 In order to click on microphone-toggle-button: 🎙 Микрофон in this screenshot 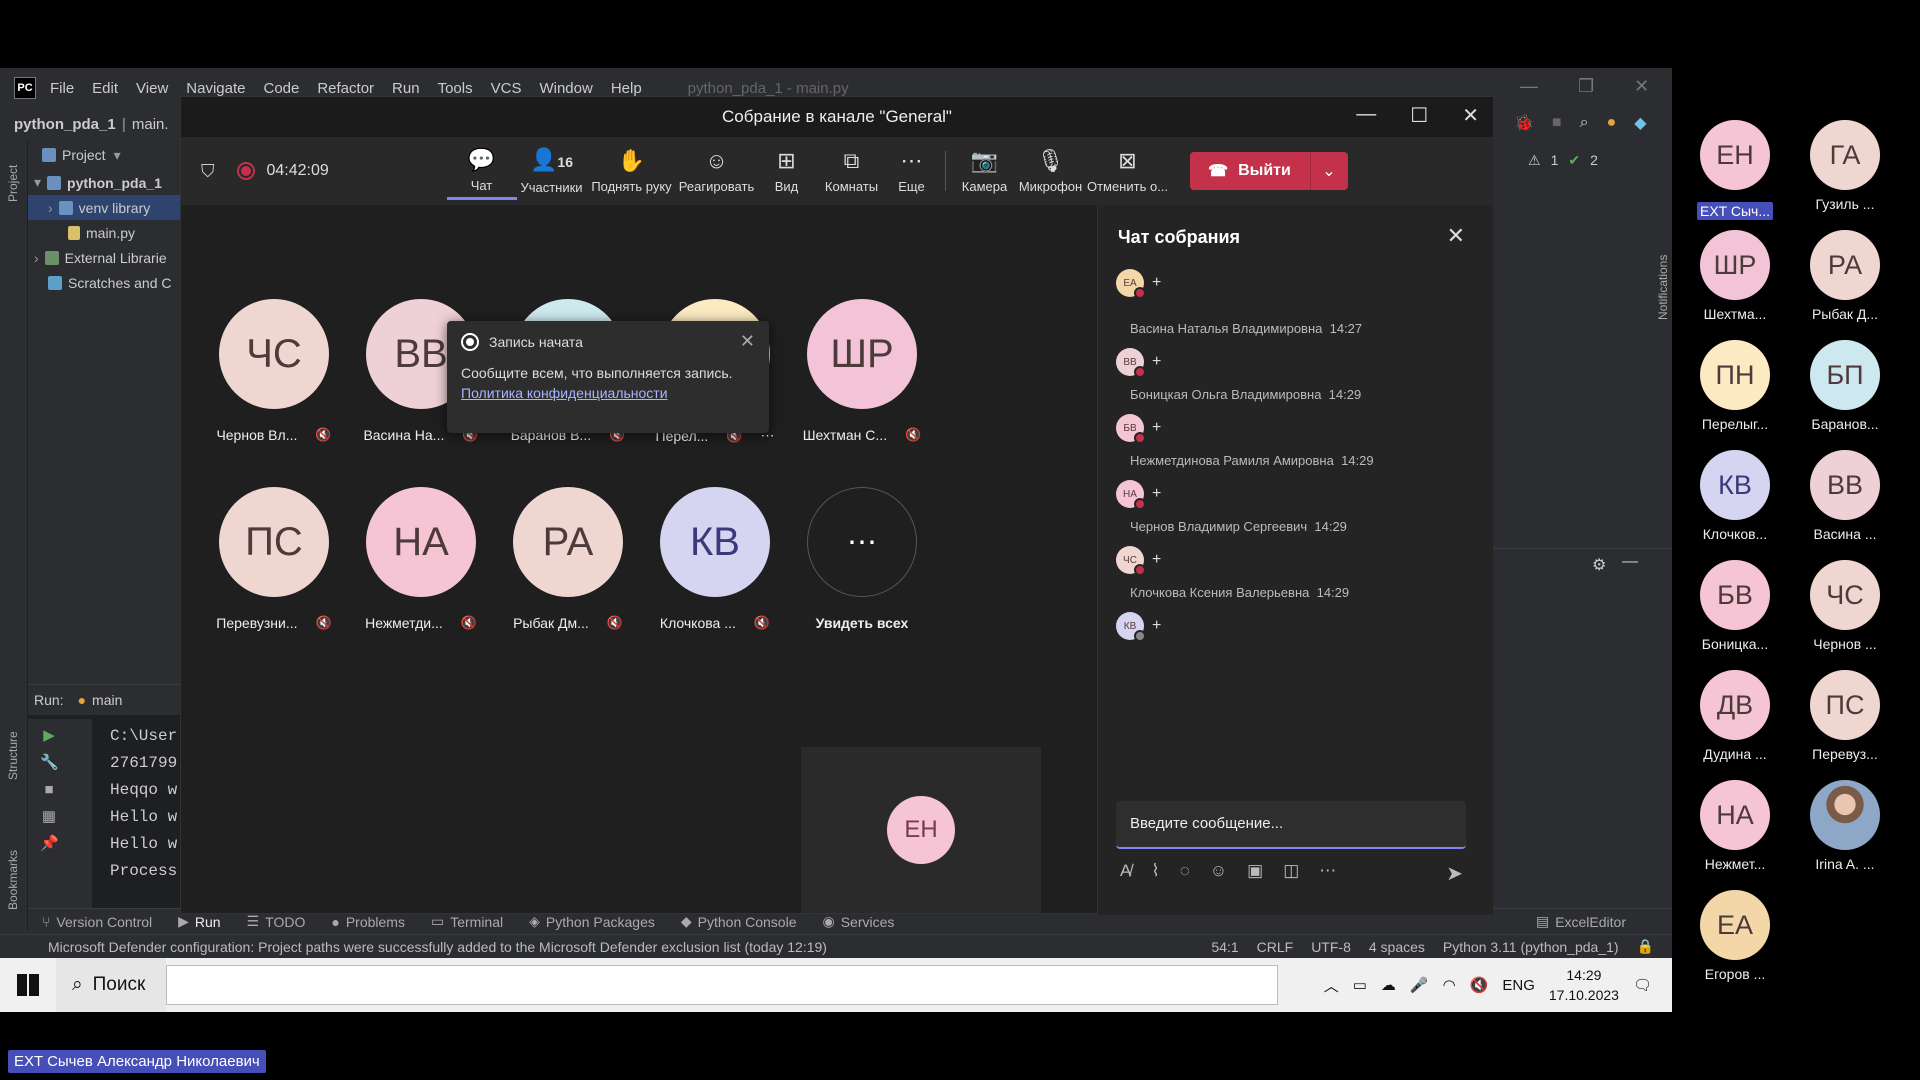, I will do `click(1051, 171)`.